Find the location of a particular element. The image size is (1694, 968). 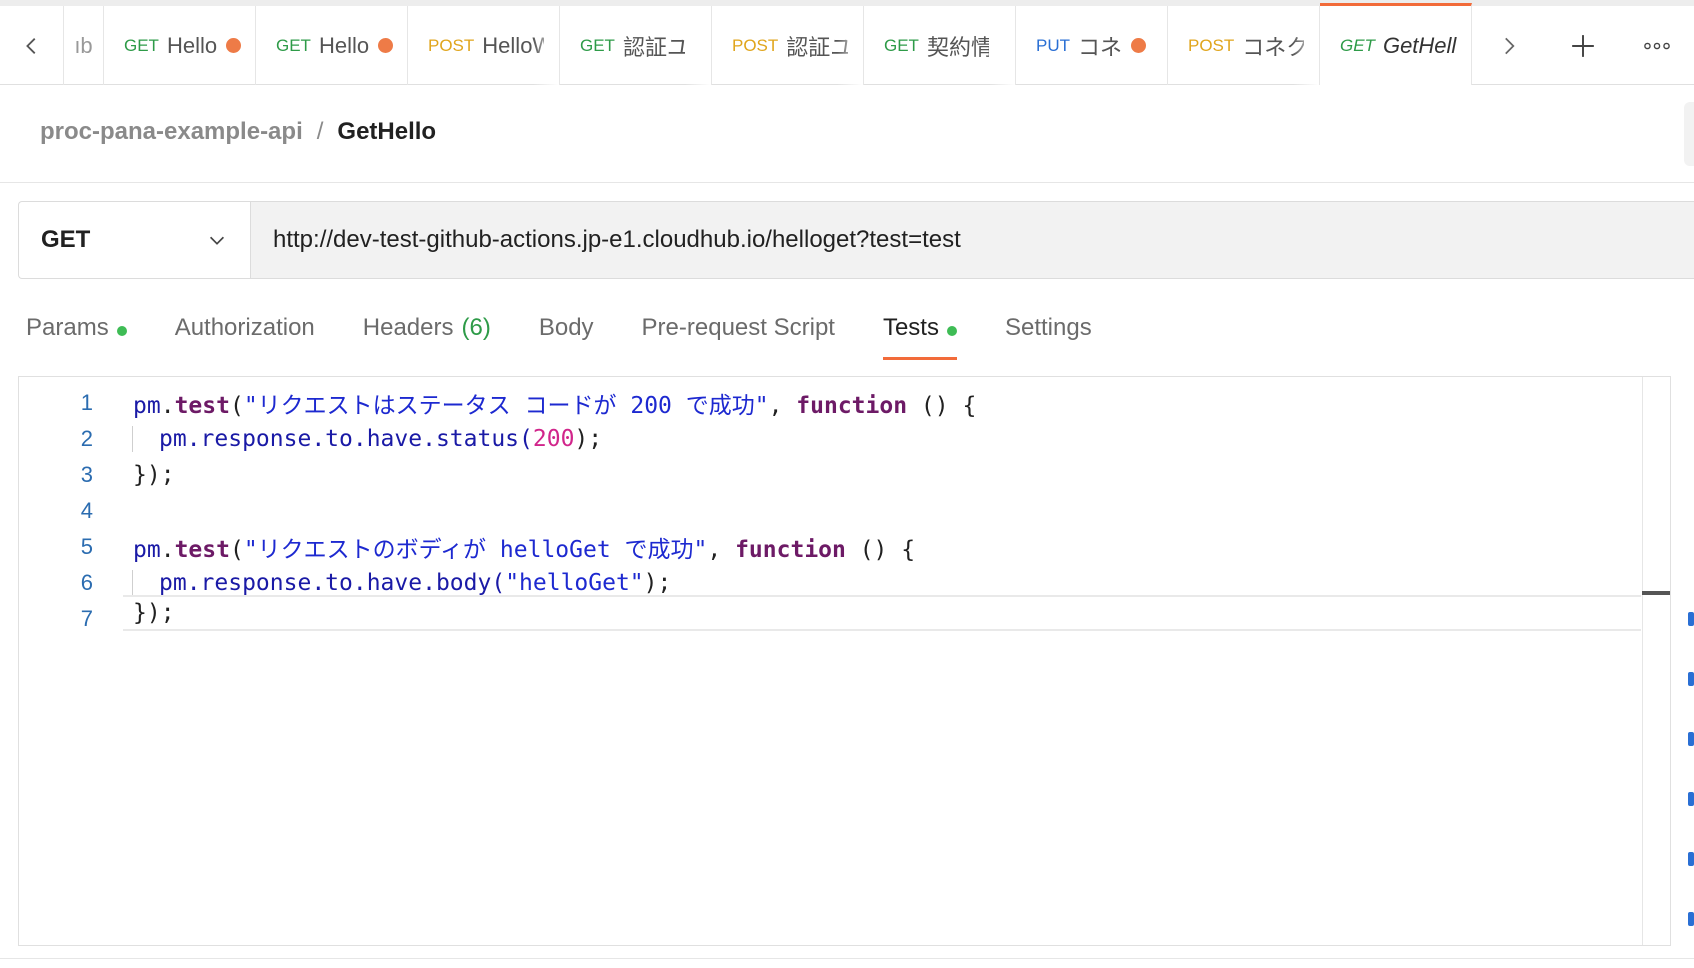

token: , is located at coordinates (782, 406).